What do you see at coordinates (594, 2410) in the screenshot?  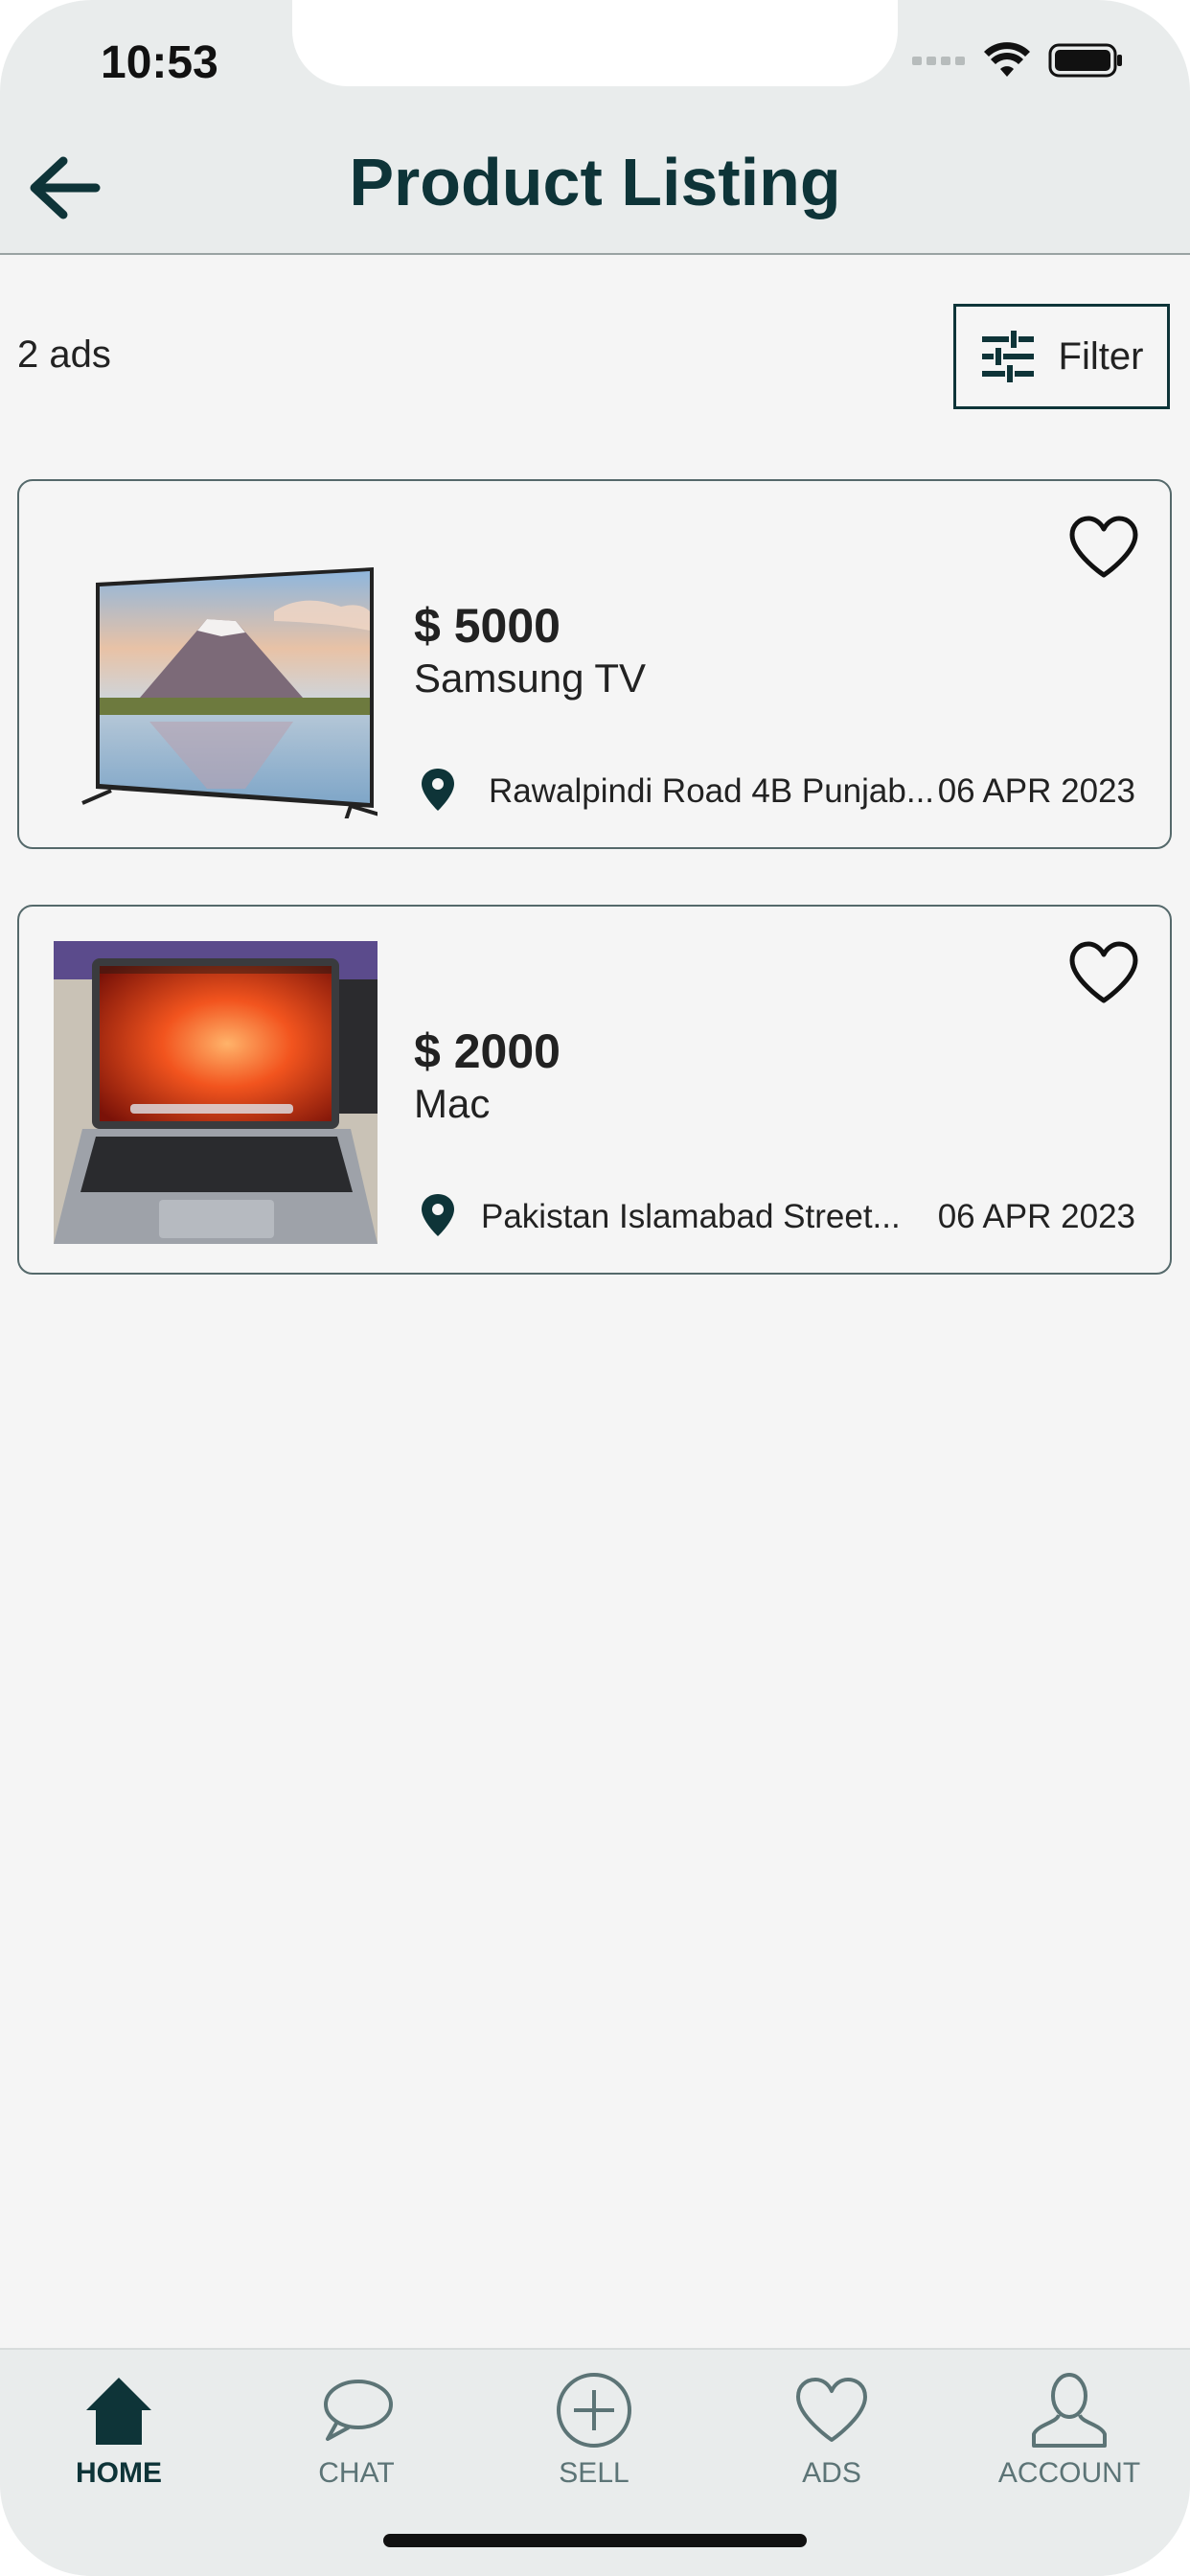 I see `plus-circle-icon` at bounding box center [594, 2410].